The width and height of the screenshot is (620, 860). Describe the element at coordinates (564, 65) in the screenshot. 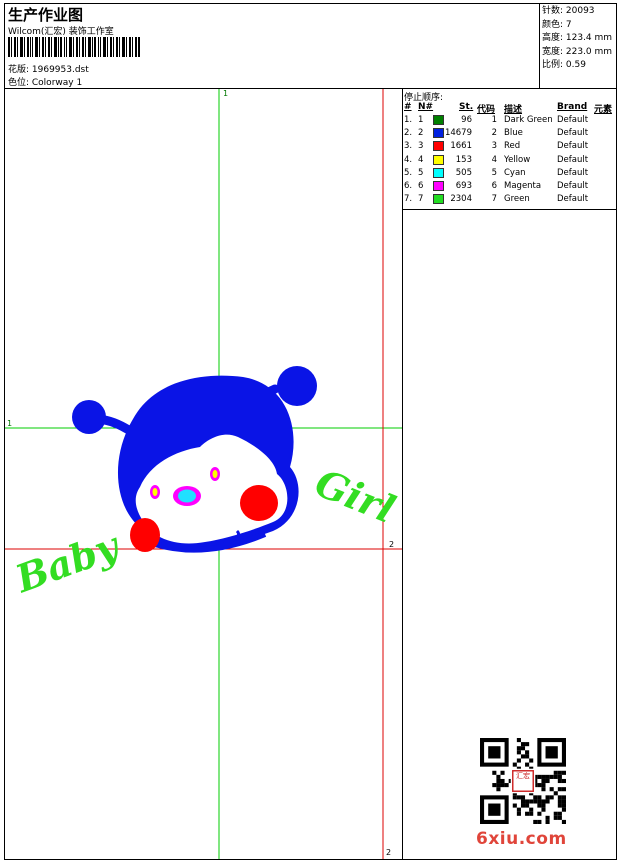

I see `design-scale: 比例: 0.59` at that location.